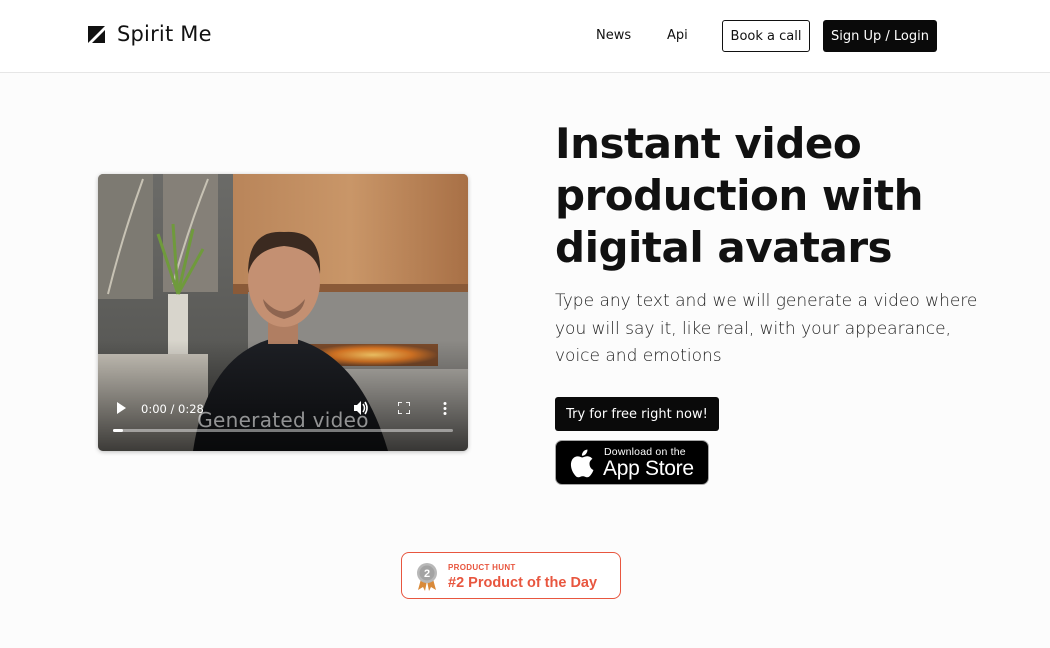 This screenshot has width=1050, height=648. Describe the element at coordinates (96, 34) in the screenshot. I see `logo-icon` at that location.